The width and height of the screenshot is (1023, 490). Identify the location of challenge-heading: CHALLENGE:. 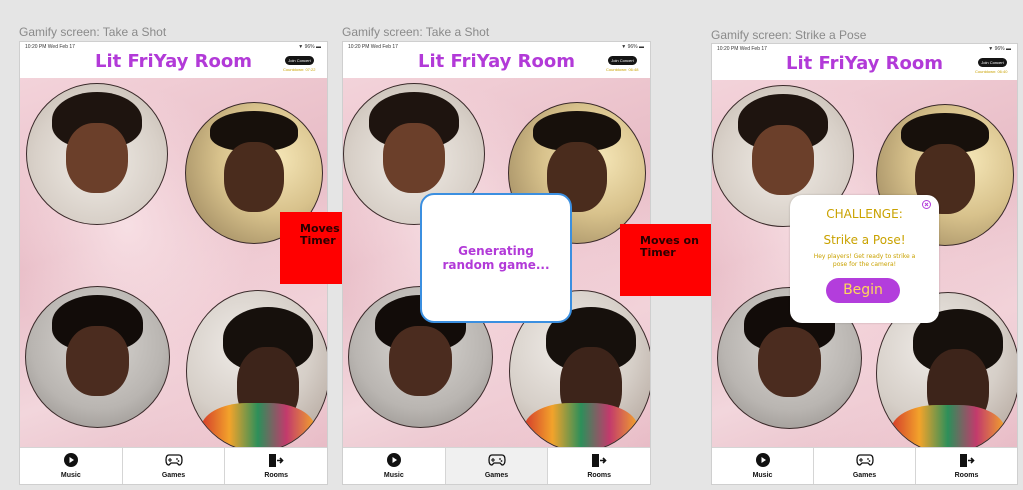
(864, 214).